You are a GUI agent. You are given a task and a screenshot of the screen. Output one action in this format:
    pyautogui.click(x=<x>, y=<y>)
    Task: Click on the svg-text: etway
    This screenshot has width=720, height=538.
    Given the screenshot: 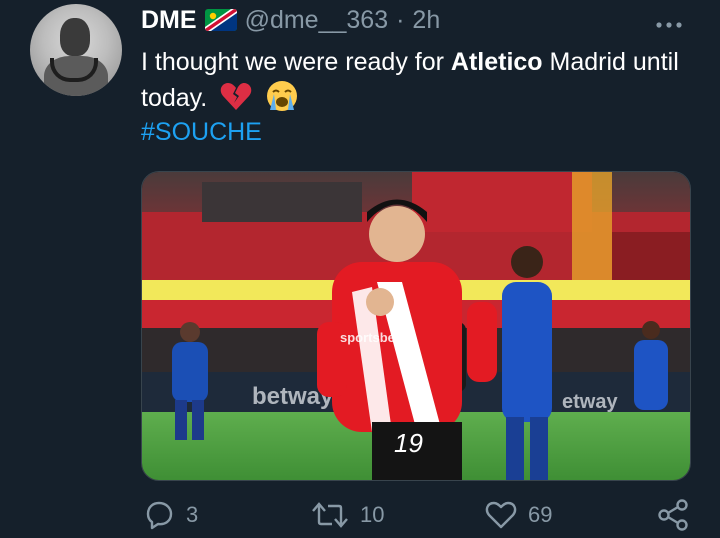 What is the action you would take?
    pyautogui.click(x=590, y=402)
    